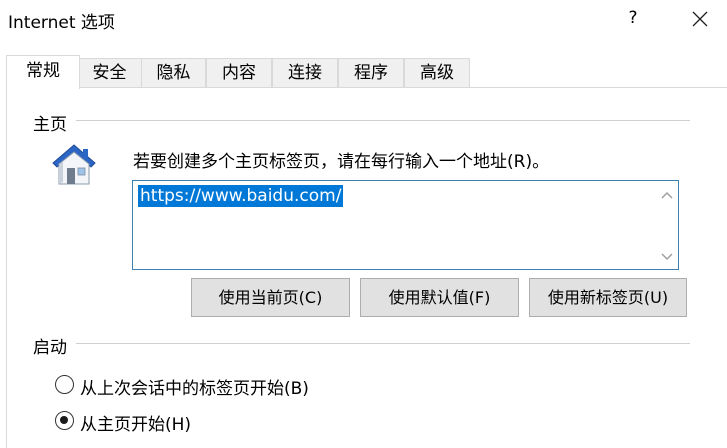 The width and height of the screenshot is (727, 448). I want to click on home-page-url-text: https://www.baidu.com/, so click(241, 196).